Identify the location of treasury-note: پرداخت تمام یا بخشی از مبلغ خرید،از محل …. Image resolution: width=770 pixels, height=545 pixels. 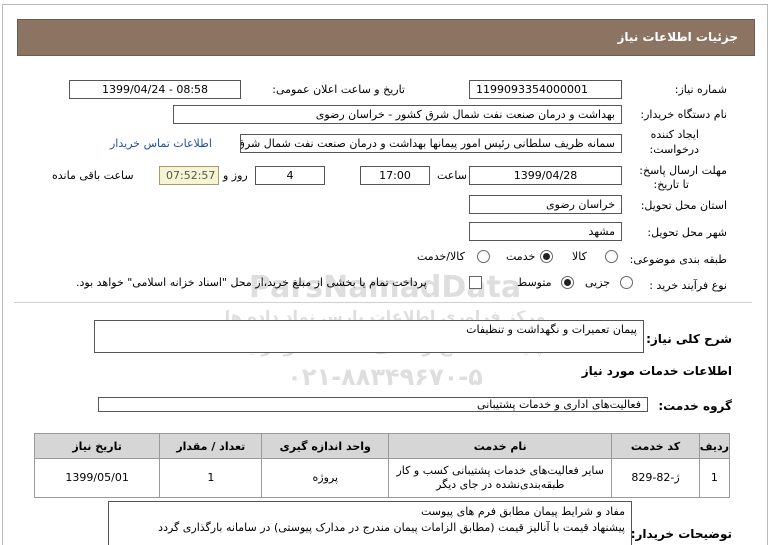
(251, 282).